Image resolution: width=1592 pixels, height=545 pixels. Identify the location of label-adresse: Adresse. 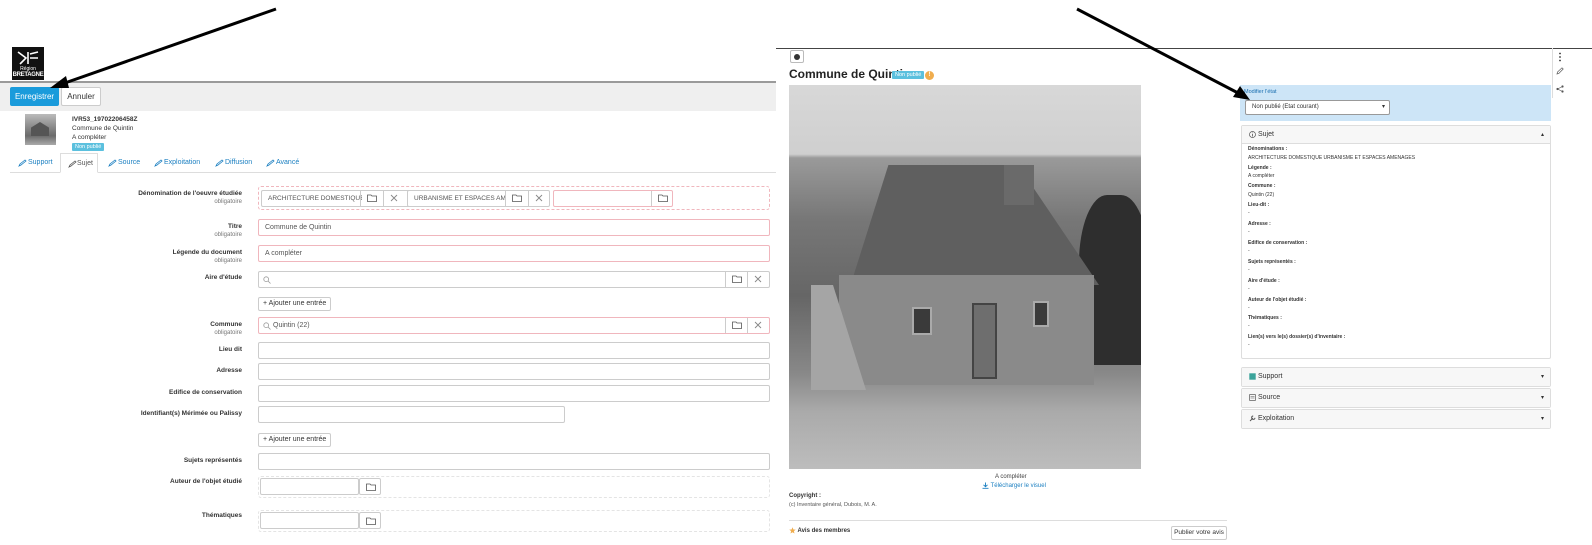
(229, 370).